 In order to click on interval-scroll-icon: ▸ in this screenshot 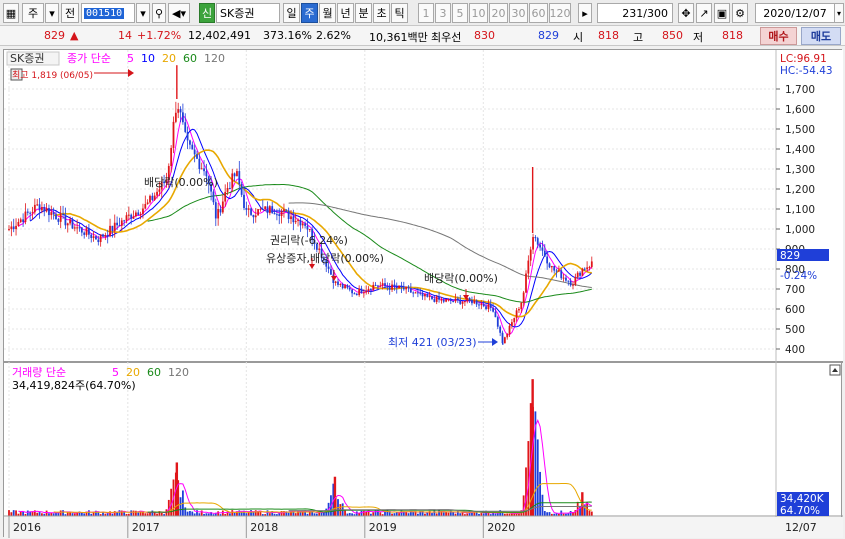, I will do `click(585, 13)`.